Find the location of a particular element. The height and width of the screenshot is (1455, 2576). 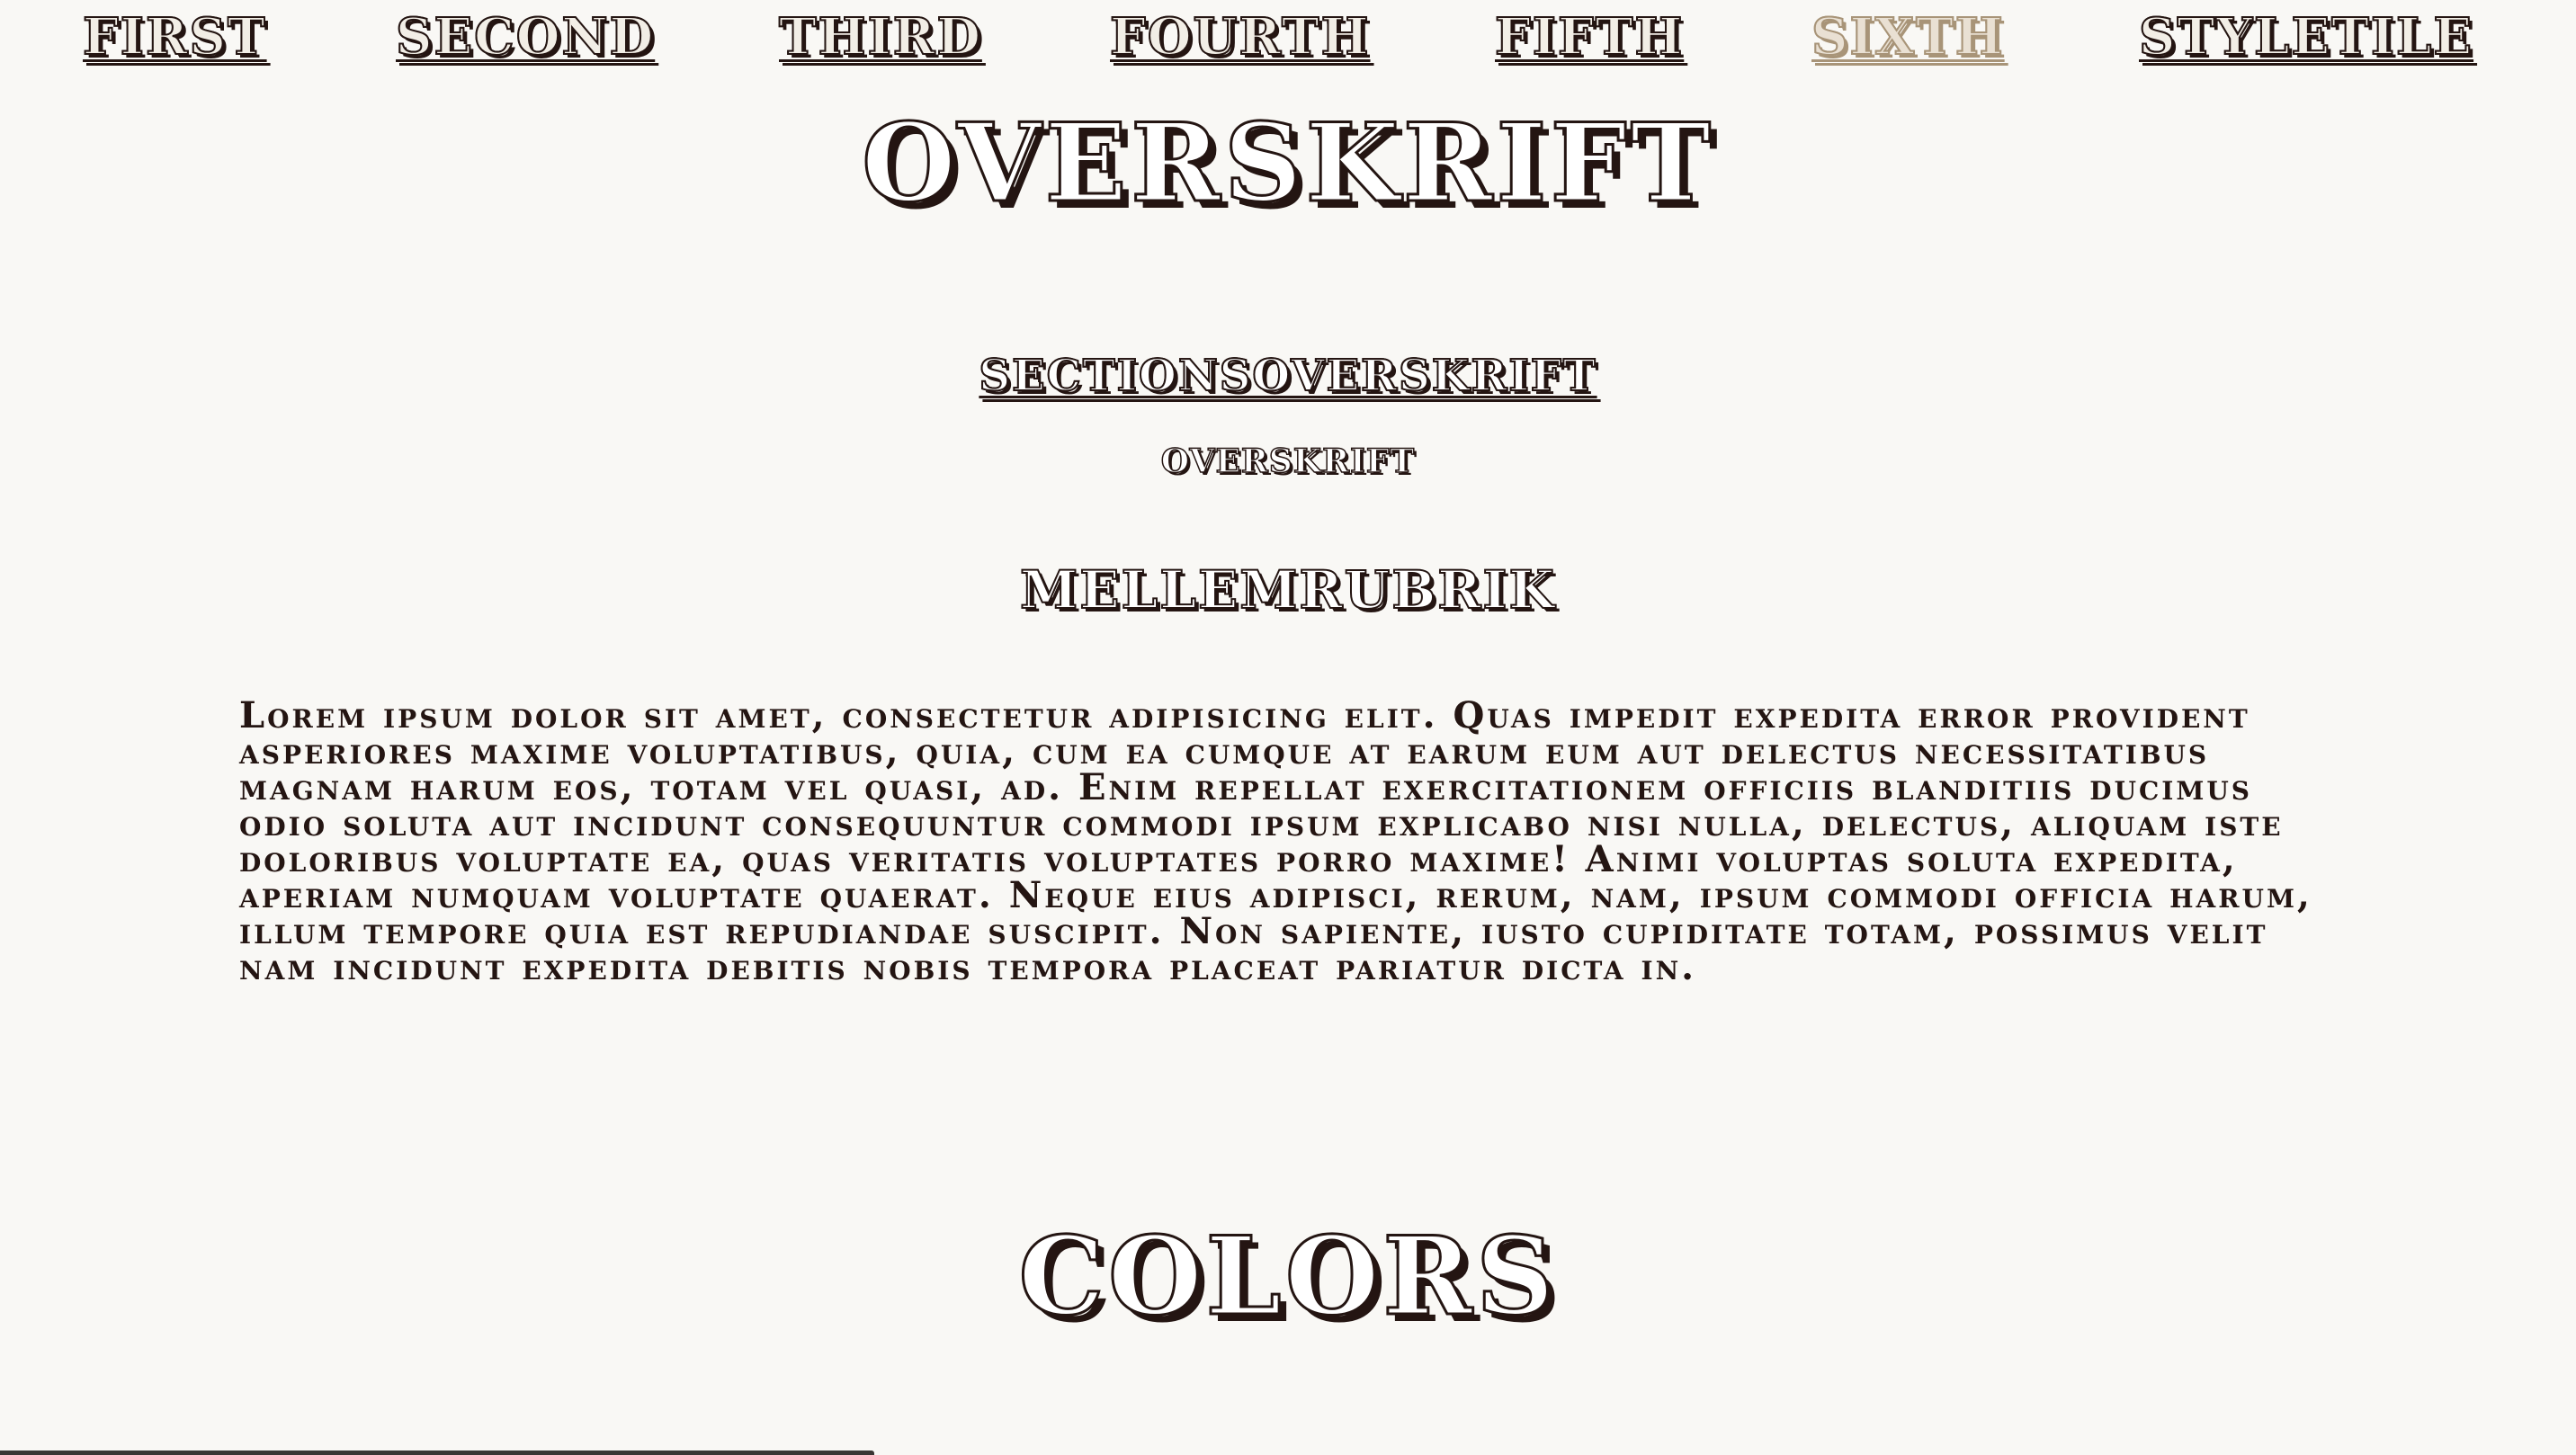

nav-item-second: Second is located at coordinates (525, 36).